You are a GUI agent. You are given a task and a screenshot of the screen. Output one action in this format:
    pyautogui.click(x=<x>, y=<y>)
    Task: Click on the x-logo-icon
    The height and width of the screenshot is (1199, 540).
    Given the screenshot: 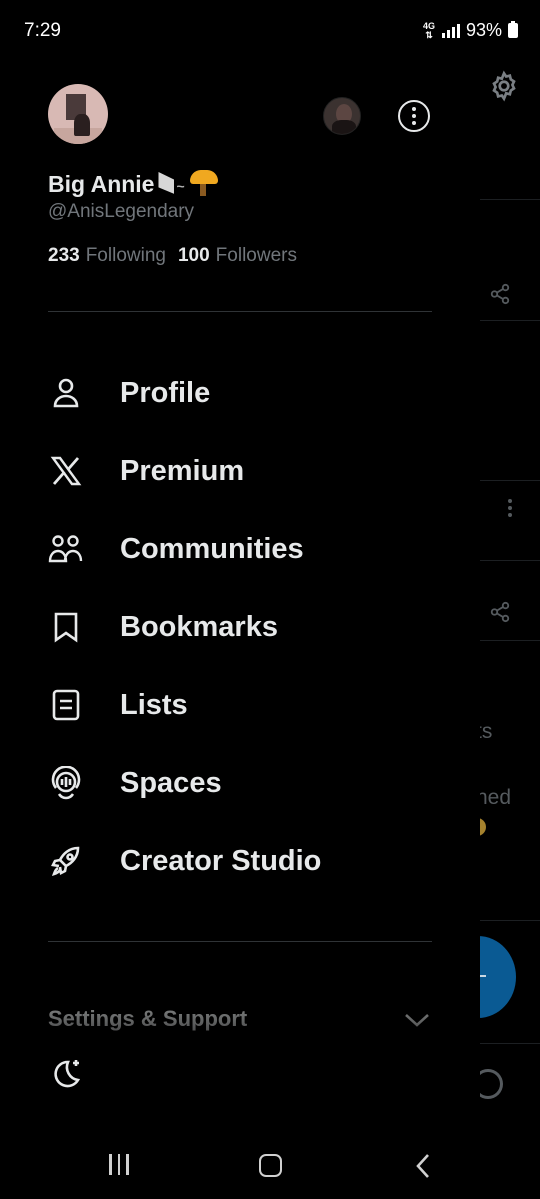 What is the action you would take?
    pyautogui.click(x=66, y=471)
    